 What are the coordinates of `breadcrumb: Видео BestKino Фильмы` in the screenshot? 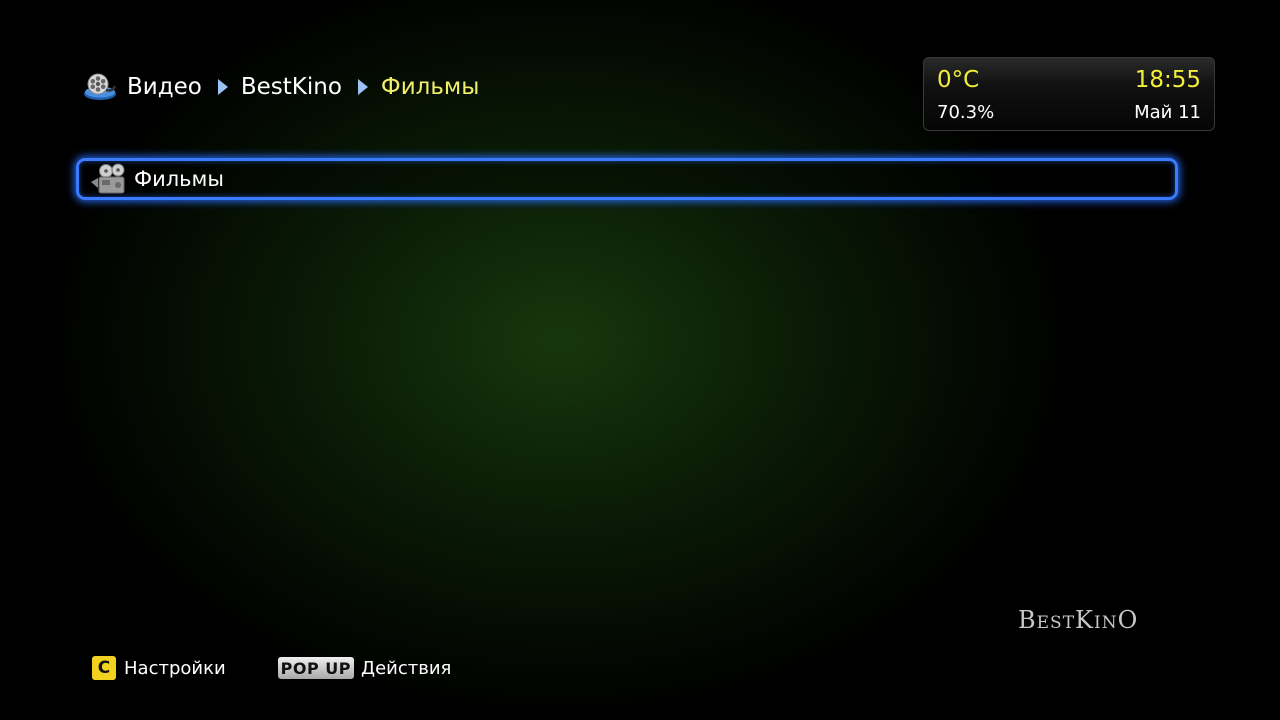 It's located at (280, 87).